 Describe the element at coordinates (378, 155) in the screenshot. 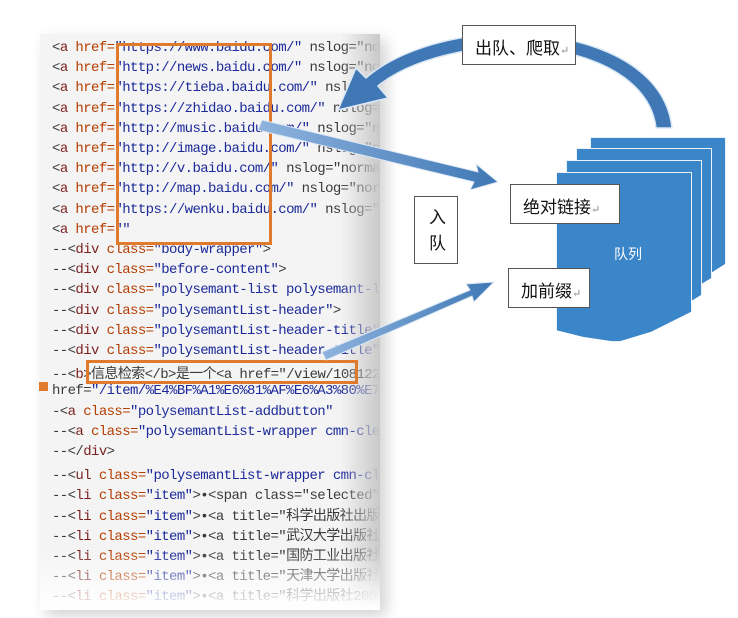

I see `absolute-link-arrow` at that location.